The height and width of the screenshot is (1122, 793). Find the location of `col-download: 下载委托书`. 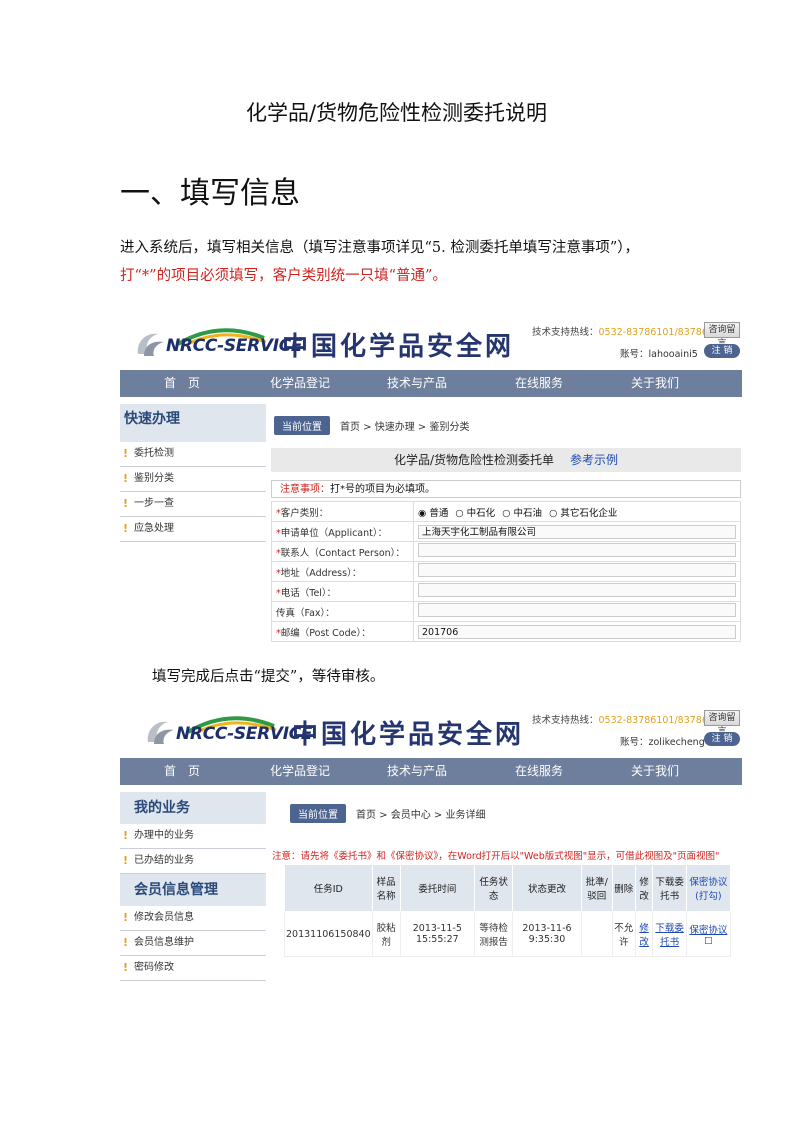

col-download: 下载委托书 is located at coordinates (669, 888).